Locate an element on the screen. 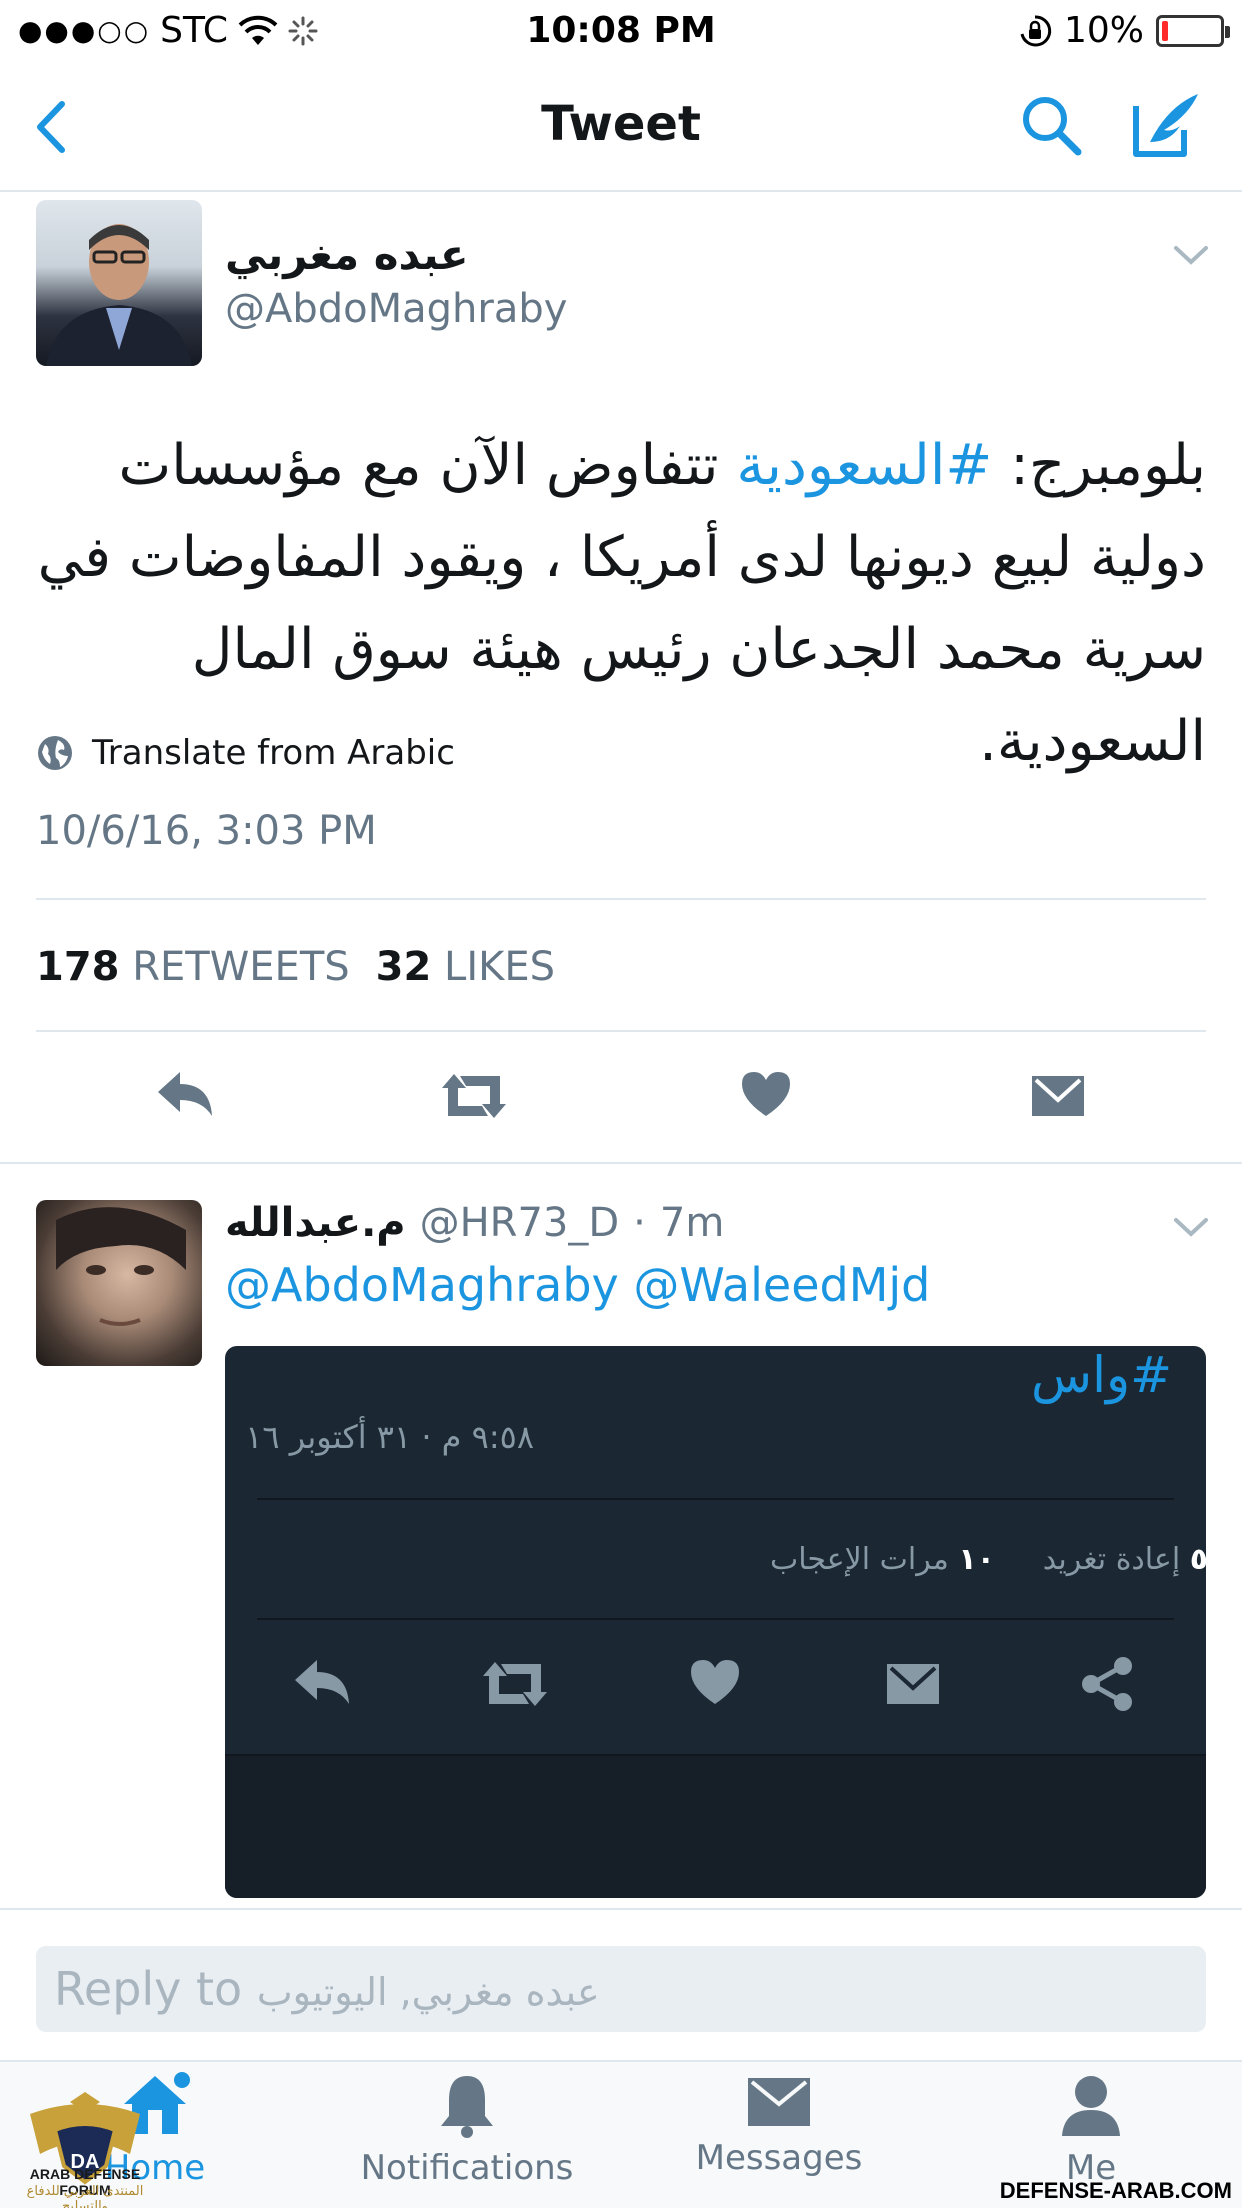 The image size is (1242, 2208). tweet-author-handle: @AbdoMaghraby is located at coordinates (396, 309).